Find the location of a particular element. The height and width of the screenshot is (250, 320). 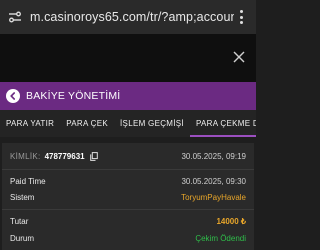

tab-transaction-history: İŞLEM GEÇMİŞİ is located at coordinates (152, 123).